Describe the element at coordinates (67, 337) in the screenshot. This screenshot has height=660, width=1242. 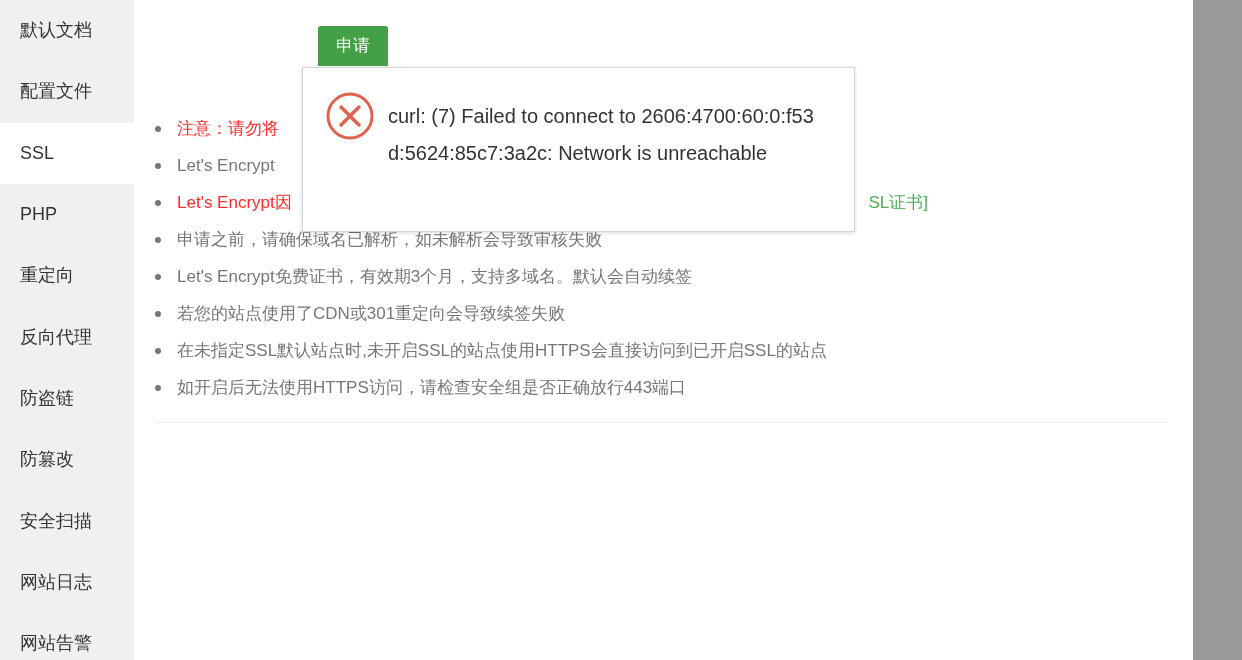
I see `sidebar-item: 反向代理` at that location.